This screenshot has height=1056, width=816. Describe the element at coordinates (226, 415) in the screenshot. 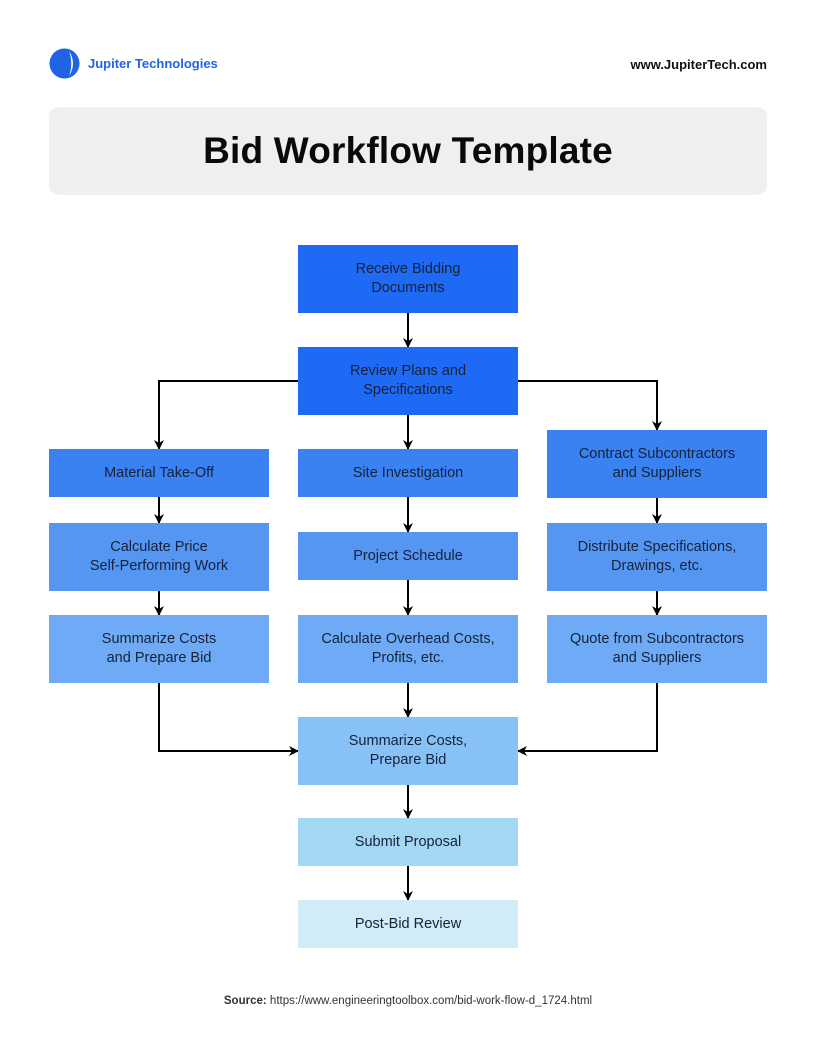

I see `arrow-review-to-material` at that location.